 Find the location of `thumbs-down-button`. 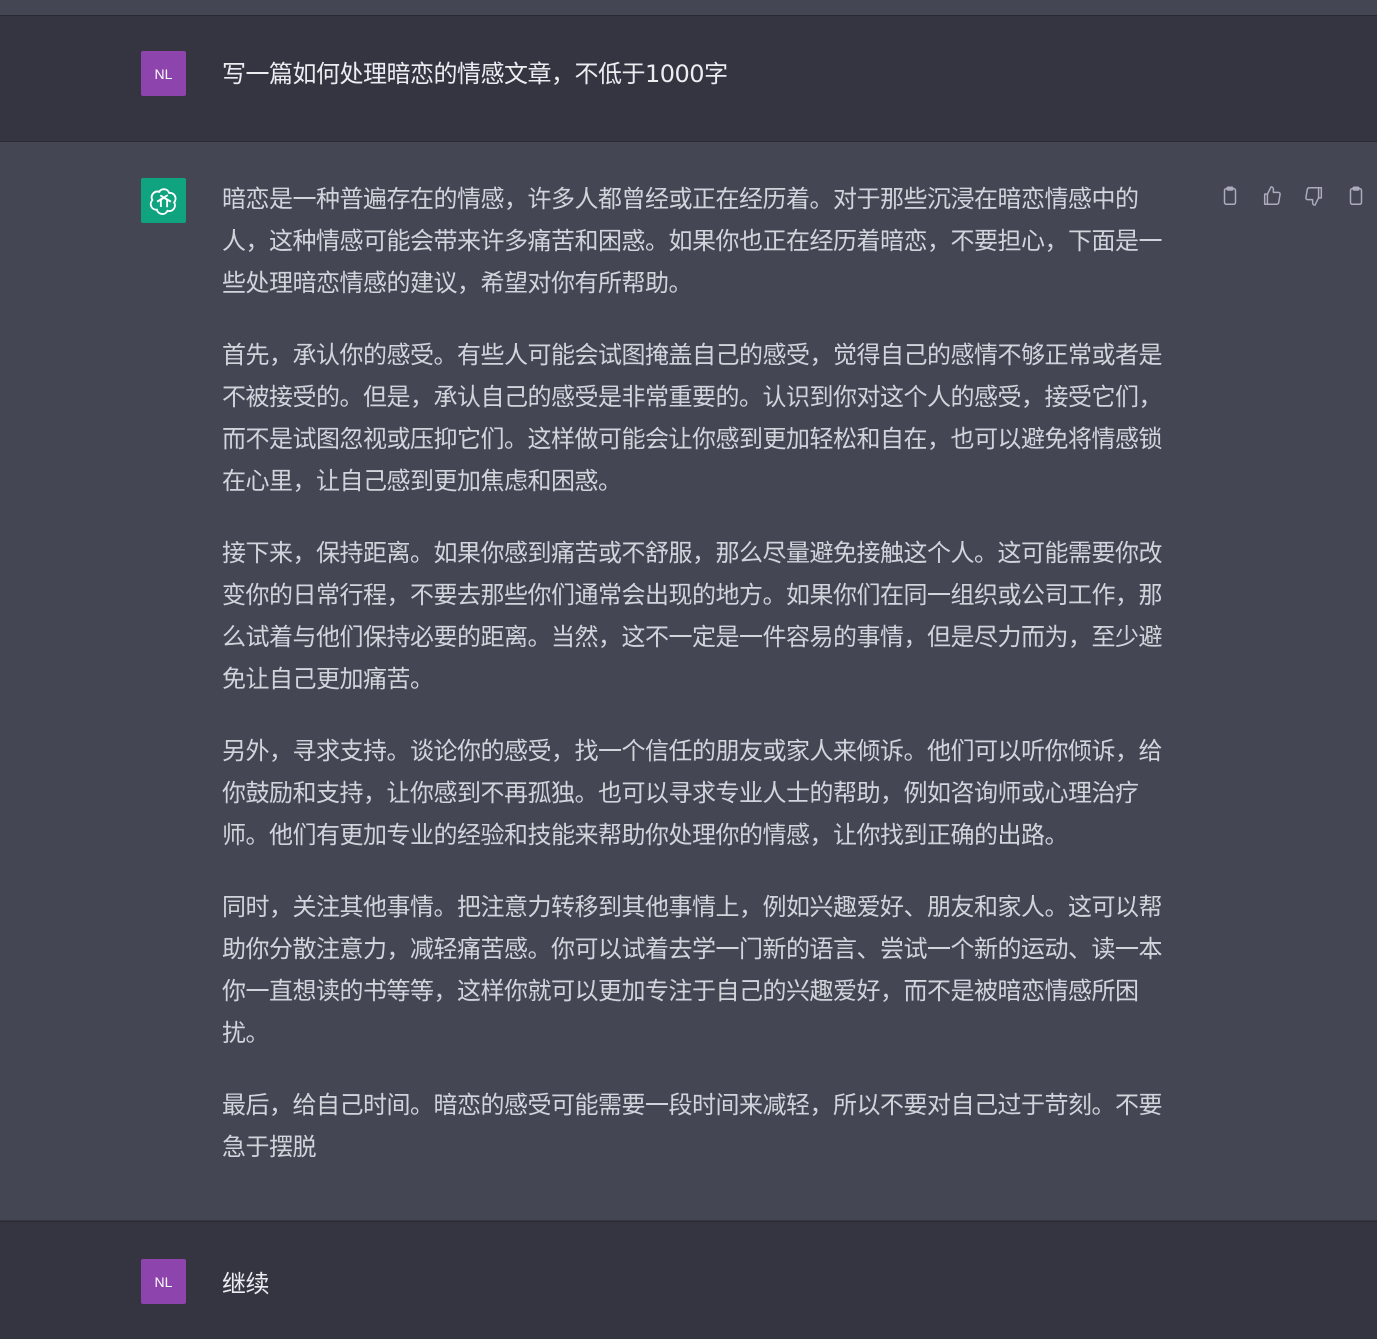

thumbs-down-button is located at coordinates (1314, 196).